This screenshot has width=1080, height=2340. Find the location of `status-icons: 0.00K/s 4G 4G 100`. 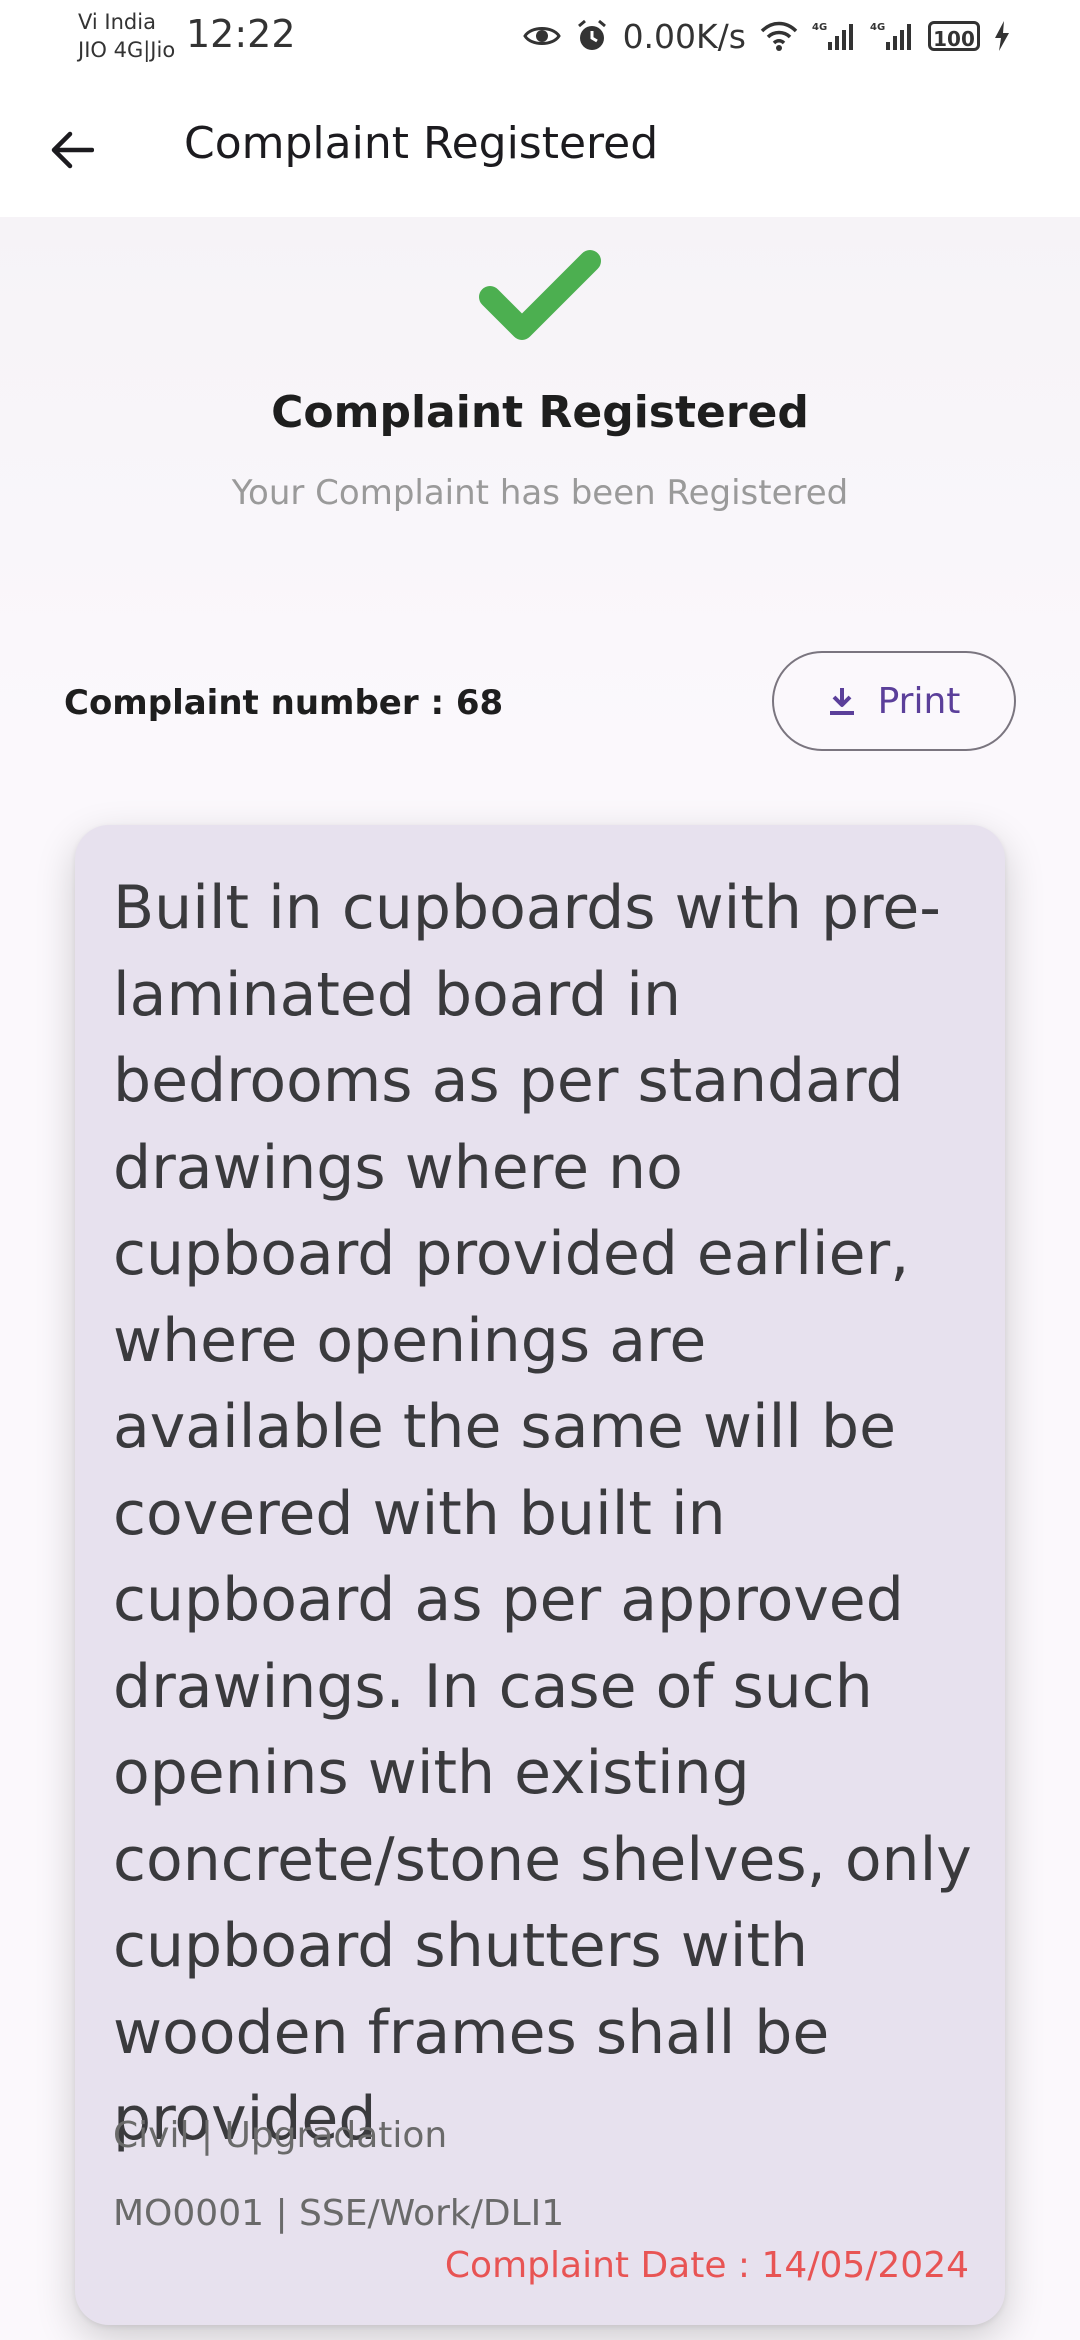

status-icons: 0.00K/s 4G 4G 100 is located at coordinates (766, 36).